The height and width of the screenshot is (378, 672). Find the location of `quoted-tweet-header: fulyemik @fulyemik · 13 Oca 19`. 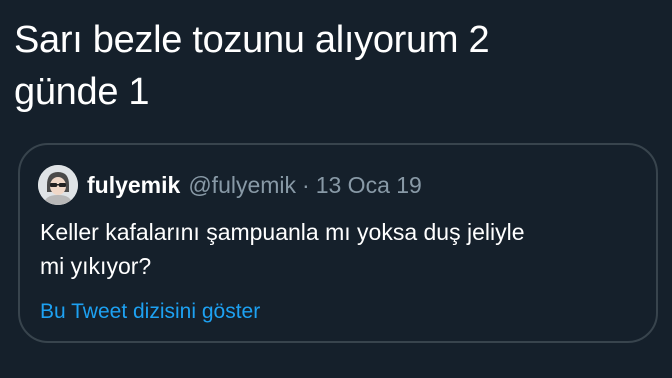

quoted-tweet-header: fulyemik @fulyemik · 13 Oca 19 is located at coordinates (230, 185).